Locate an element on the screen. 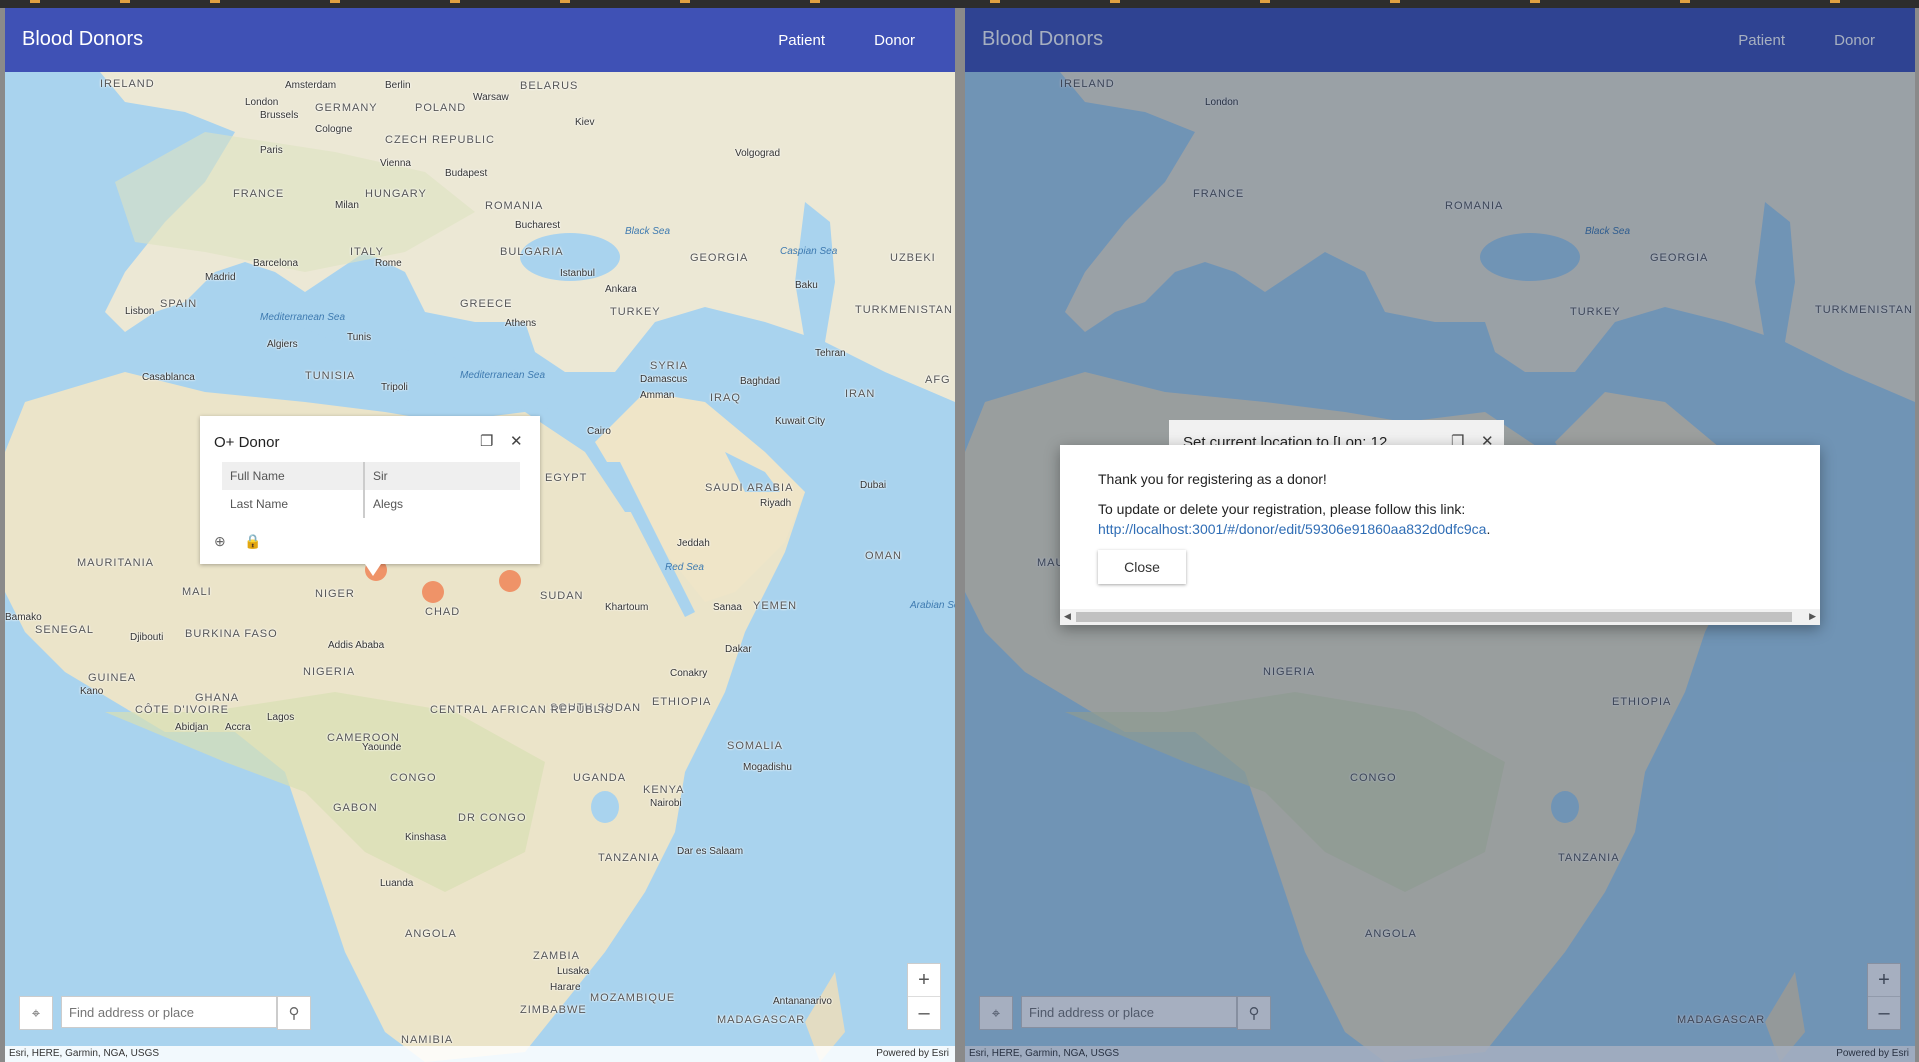 The height and width of the screenshot is (1062, 1919). zoom-out-button: – is located at coordinates (924, 1012).